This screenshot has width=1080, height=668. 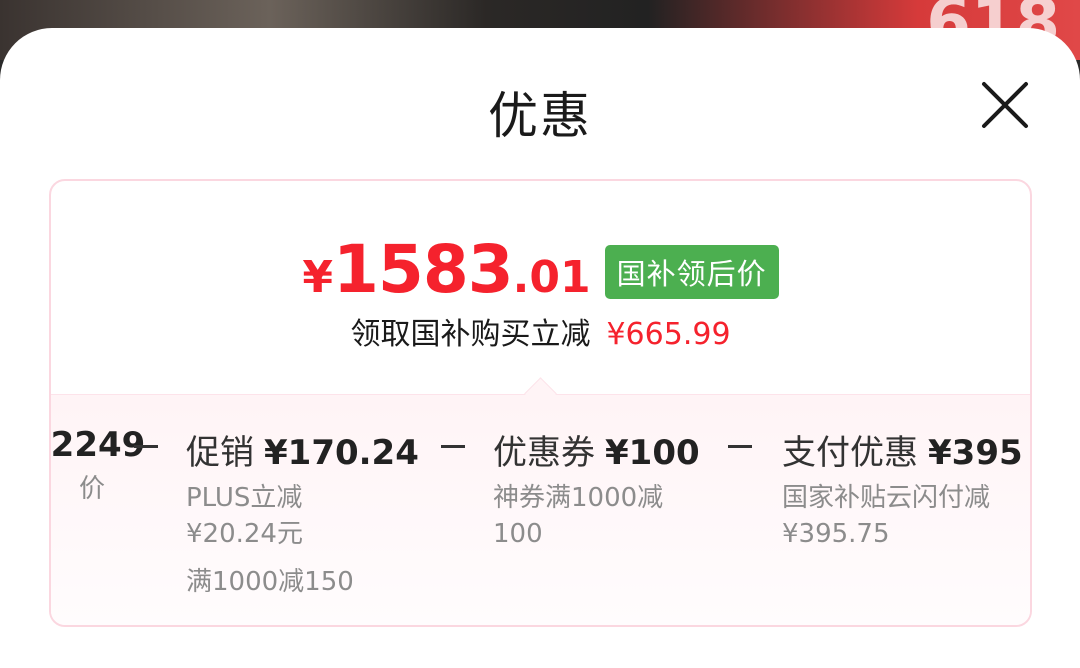 What do you see at coordinates (691, 271) in the screenshot?
I see `subsidy-price-tag: 国补领后价` at bounding box center [691, 271].